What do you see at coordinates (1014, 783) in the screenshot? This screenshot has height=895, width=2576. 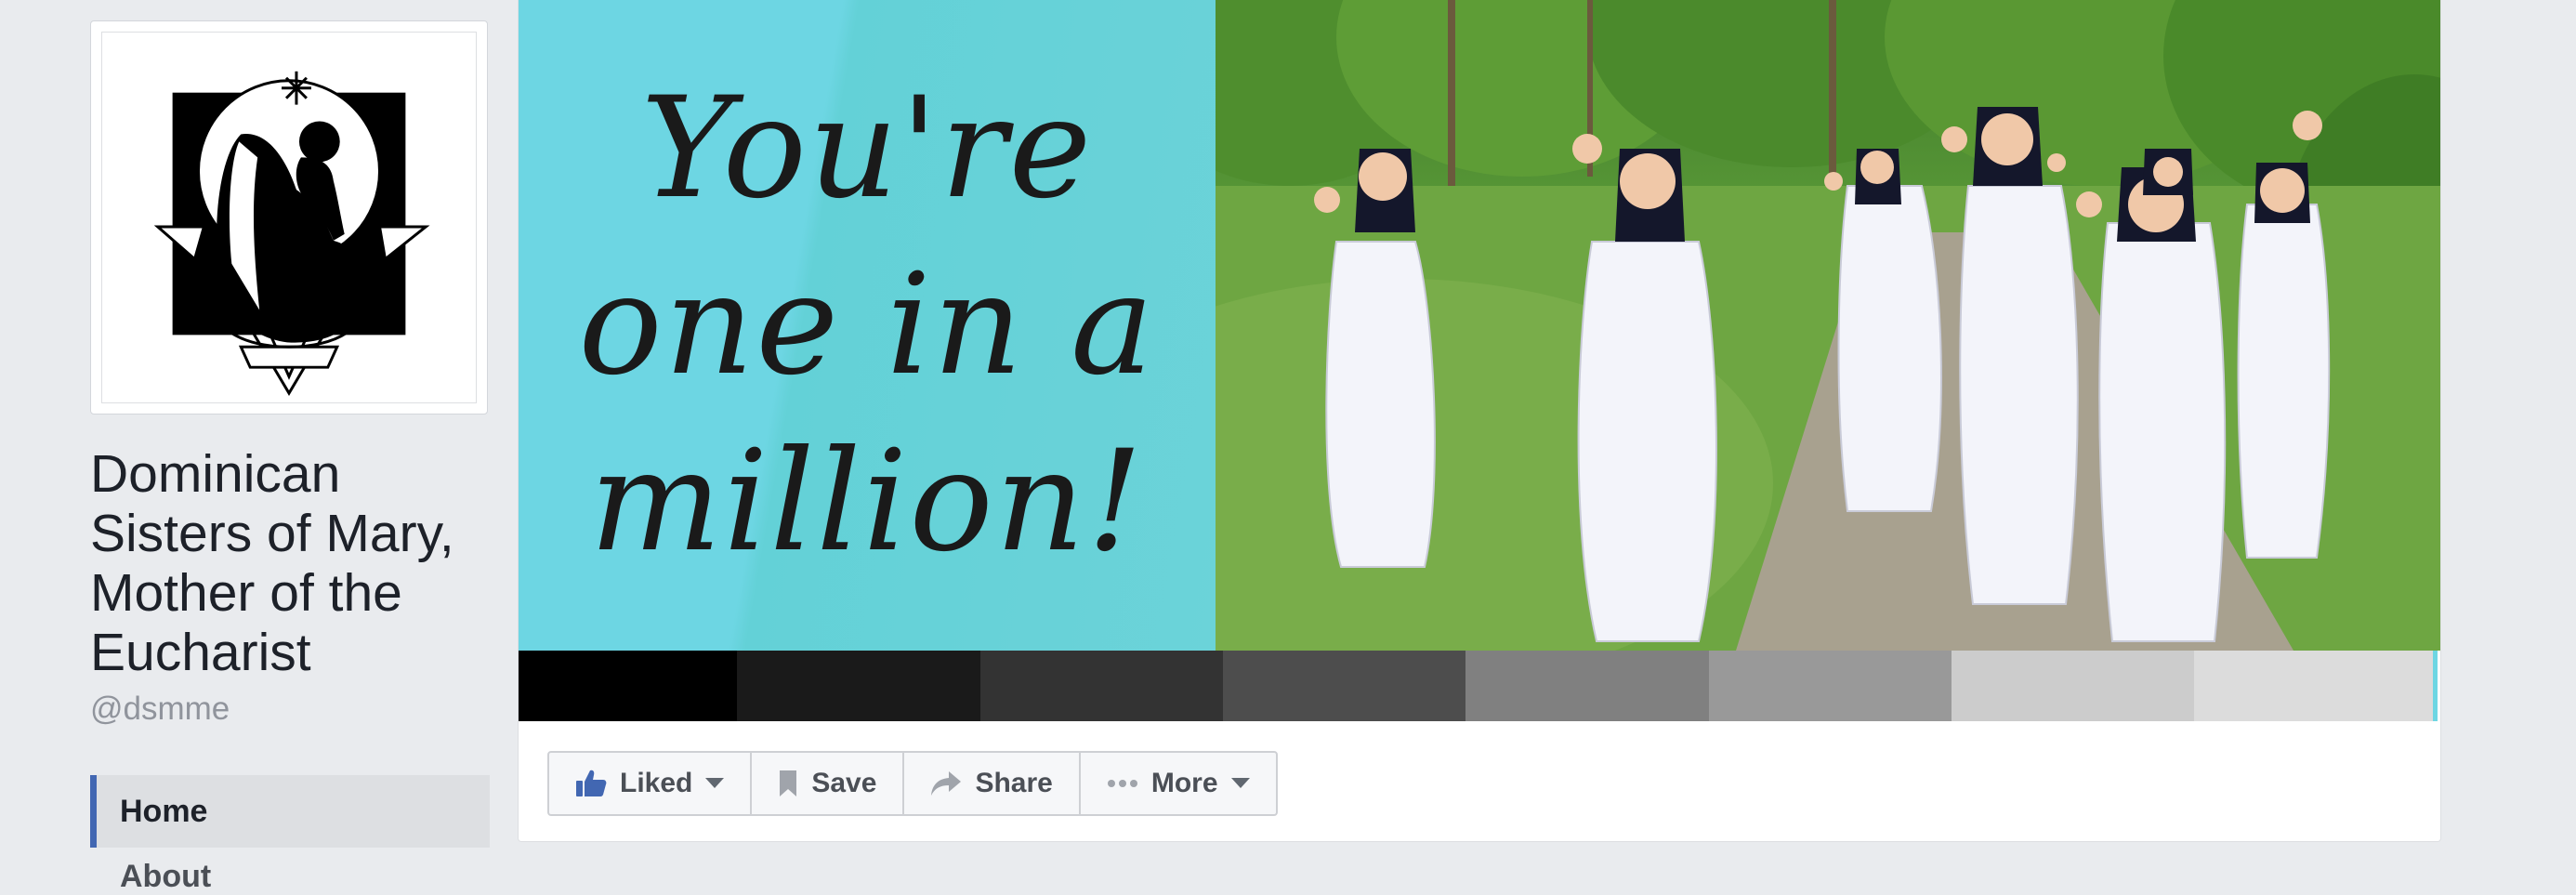 I see `share-button-label: Share` at bounding box center [1014, 783].